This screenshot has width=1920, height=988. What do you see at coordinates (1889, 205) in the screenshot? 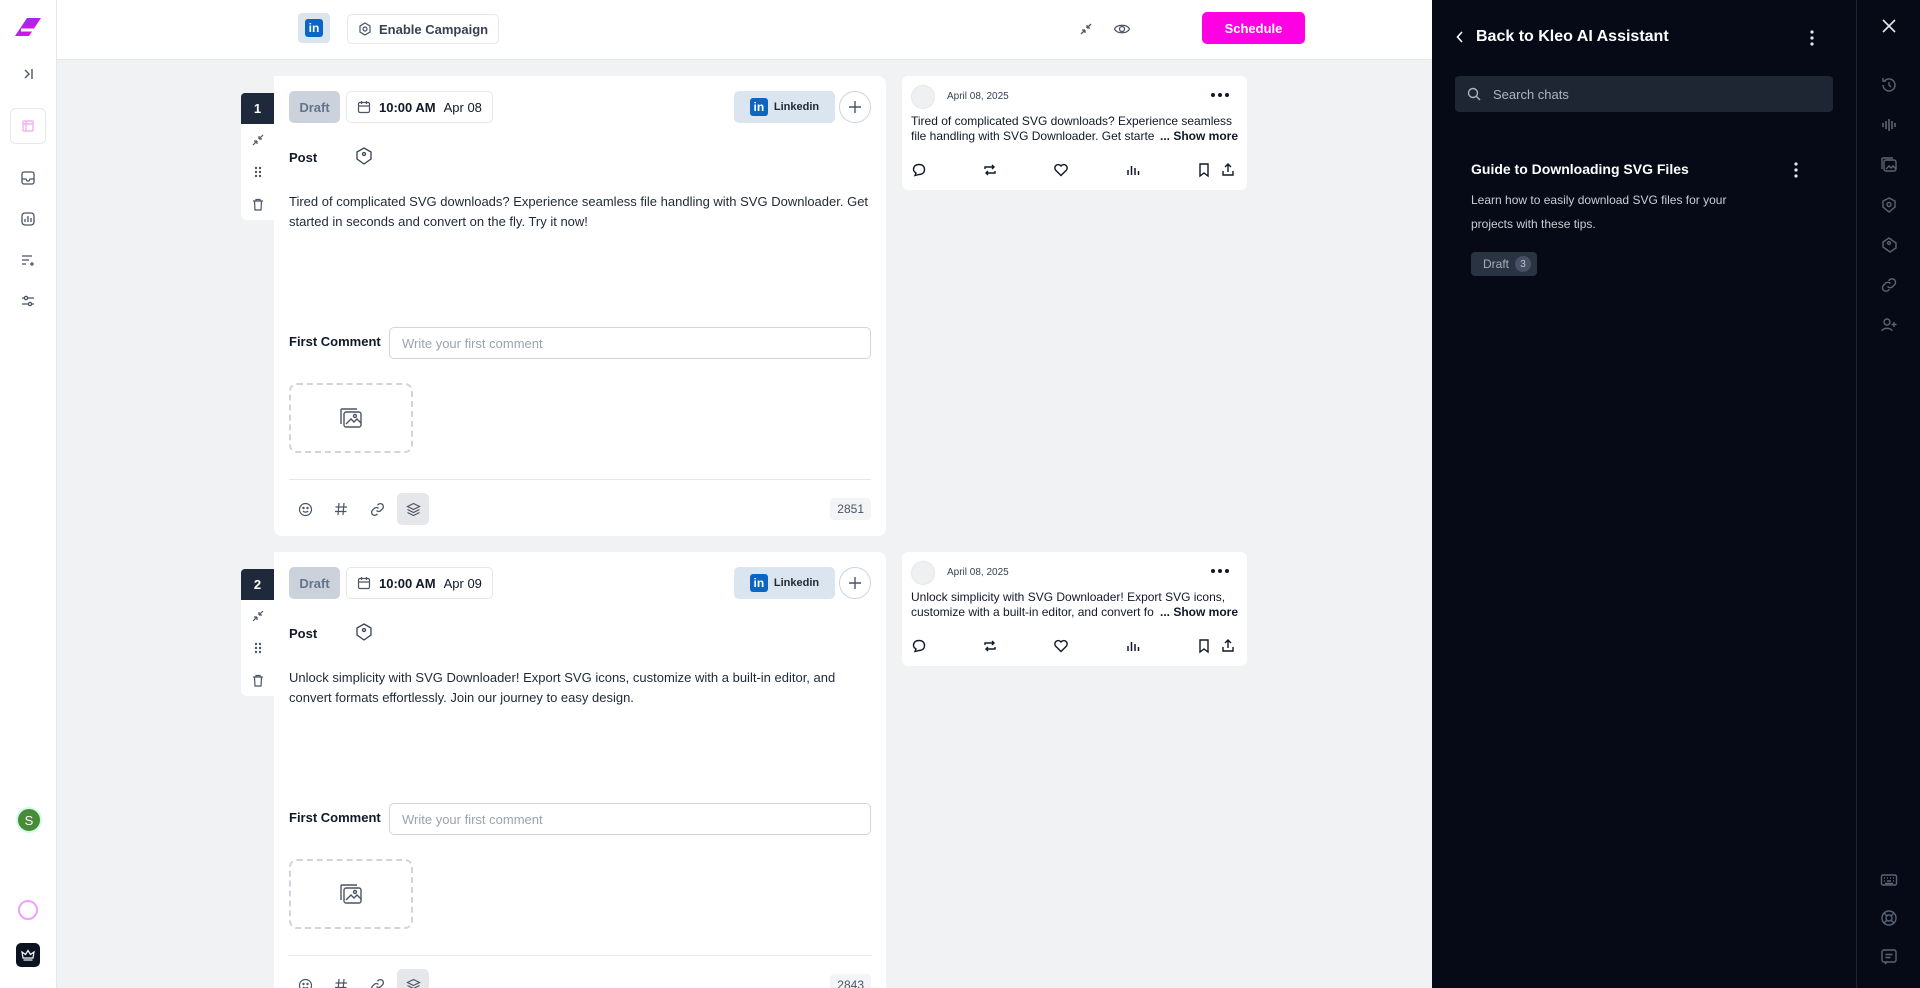
I see `brand-badge-icon` at bounding box center [1889, 205].